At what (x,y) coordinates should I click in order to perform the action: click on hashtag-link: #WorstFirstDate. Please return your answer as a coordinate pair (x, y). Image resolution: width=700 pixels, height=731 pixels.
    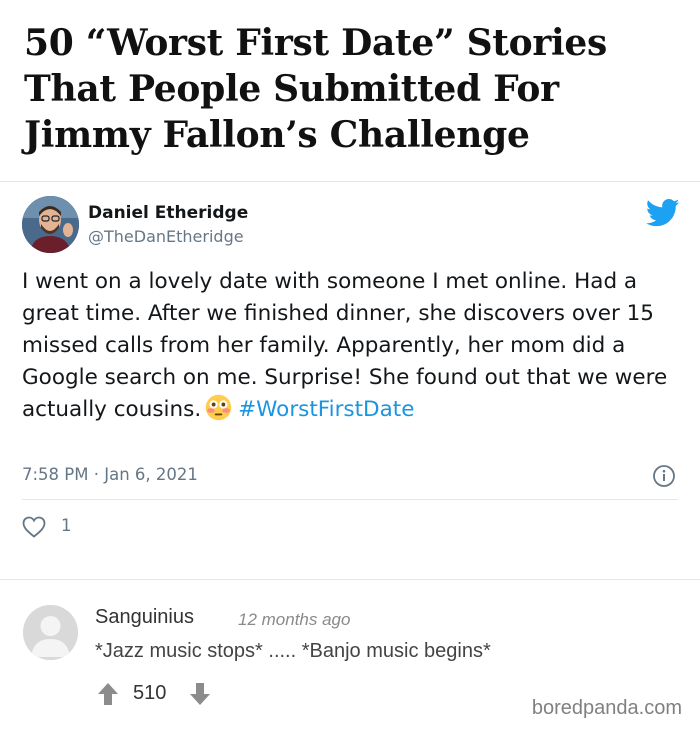
    Looking at the image, I should click on (326, 409).